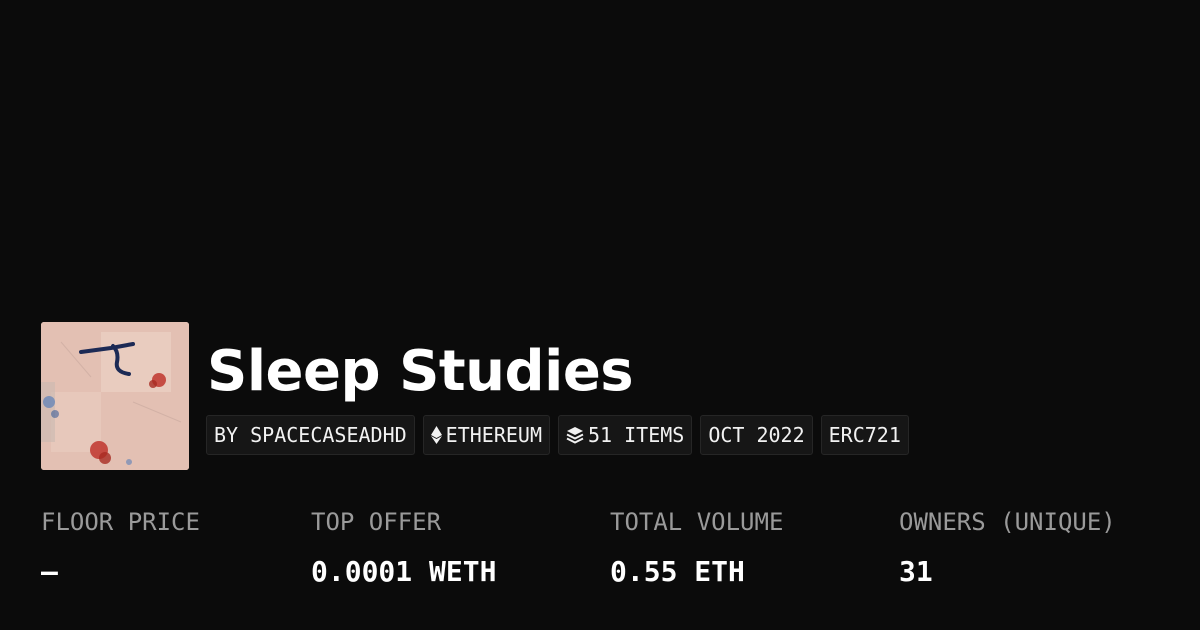  Describe the element at coordinates (493, 435) in the screenshot. I see `chain-tag-label: ETHEREUM` at that location.